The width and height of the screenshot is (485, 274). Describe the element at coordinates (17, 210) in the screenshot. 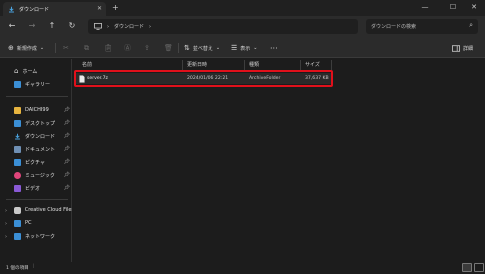

I see `creative-cloud-icon` at that location.